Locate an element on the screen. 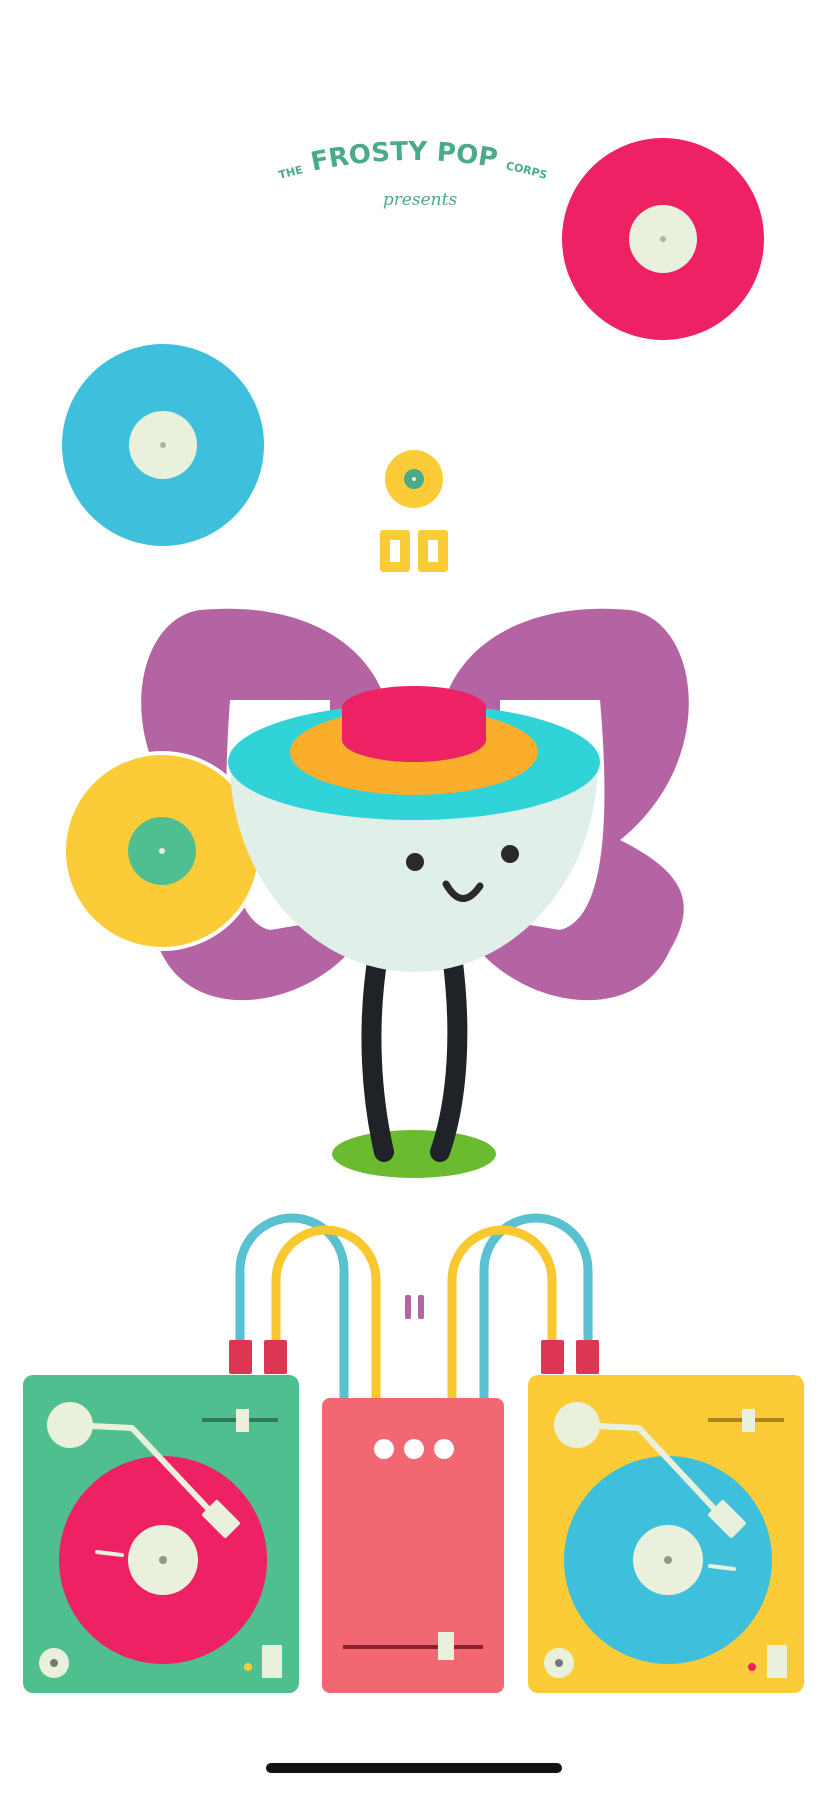 This screenshot has height=1793, width=828. brand-logo: THE FROSTY POP CORPS presents is located at coordinates (413, 173).